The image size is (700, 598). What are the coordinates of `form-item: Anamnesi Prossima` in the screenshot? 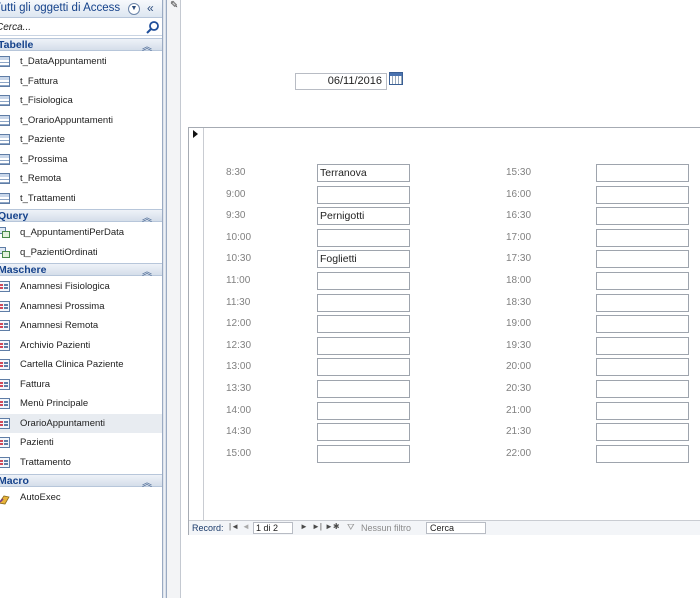 It's located at (81, 306).